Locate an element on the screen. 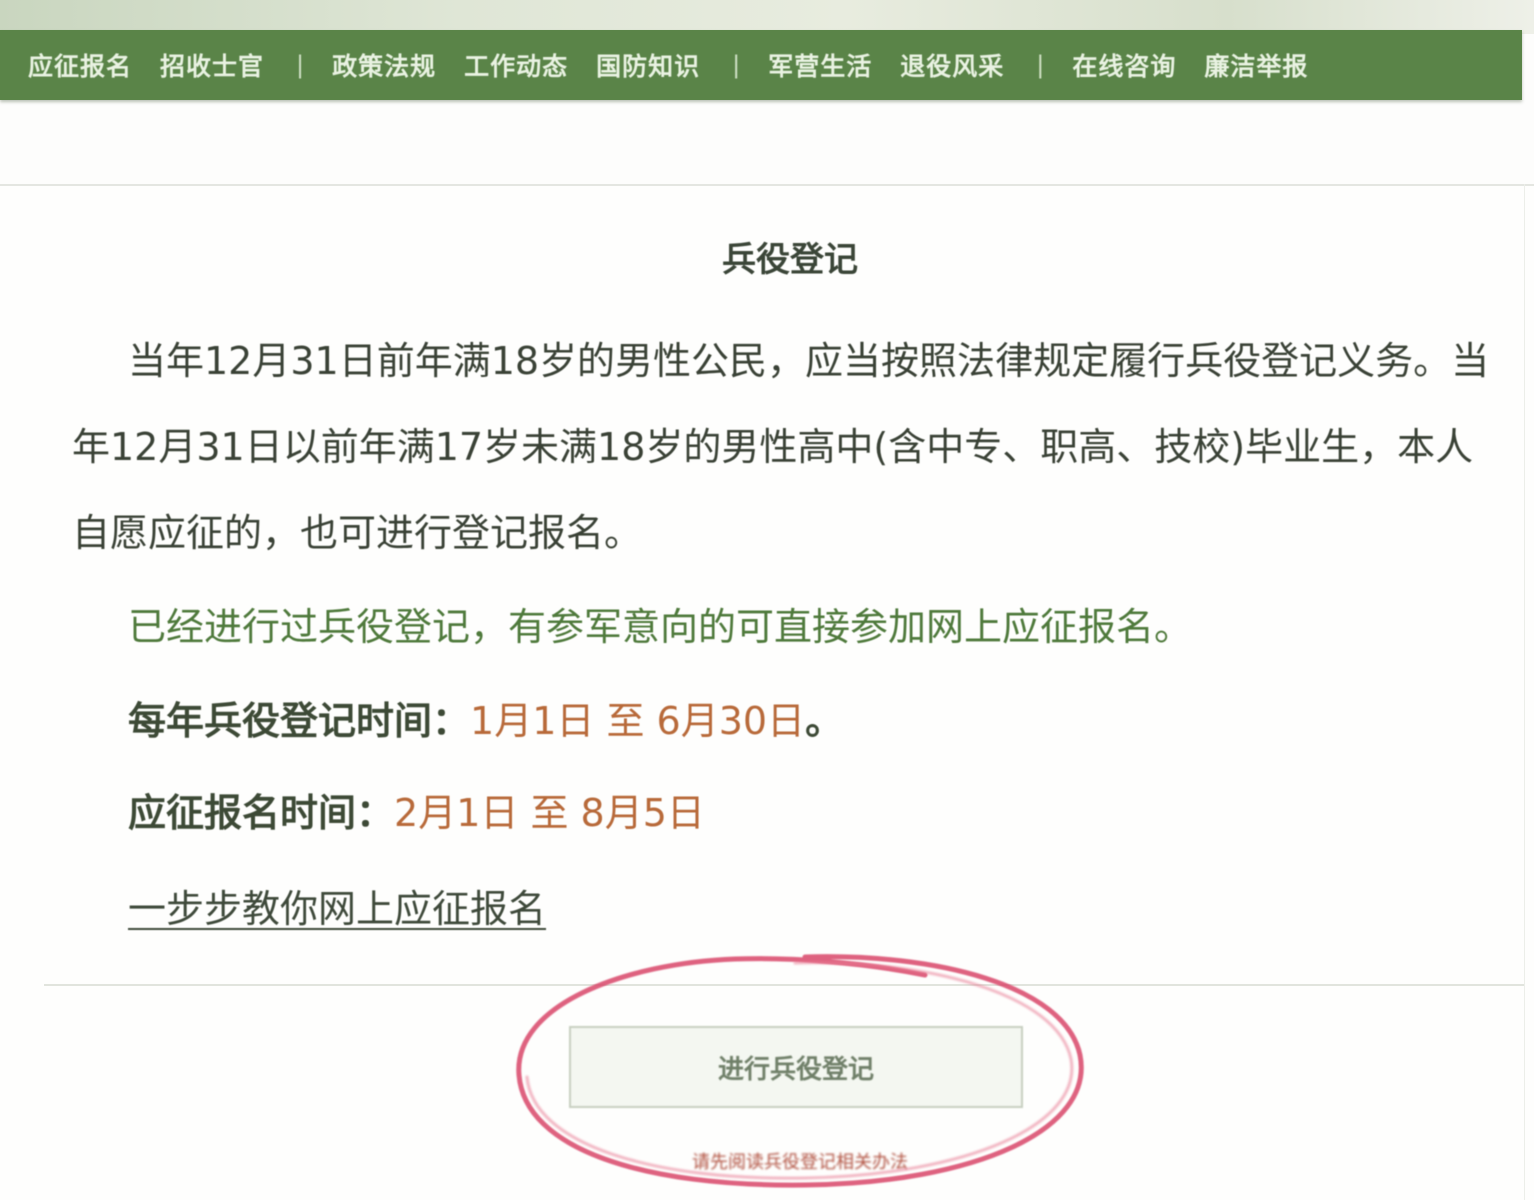 The width and height of the screenshot is (1534, 1200). nav-item-barracks-life: 军营生活 is located at coordinates (820, 65).